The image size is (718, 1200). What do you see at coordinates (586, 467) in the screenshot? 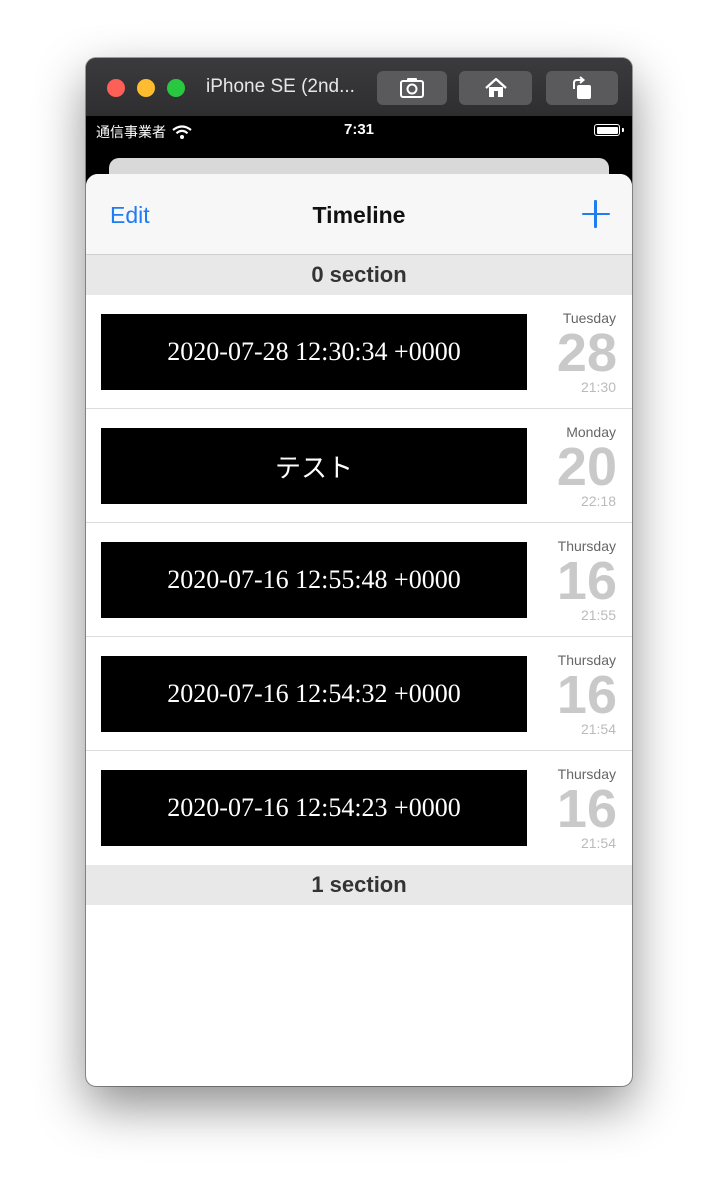
I see `entry-day: 20` at bounding box center [586, 467].